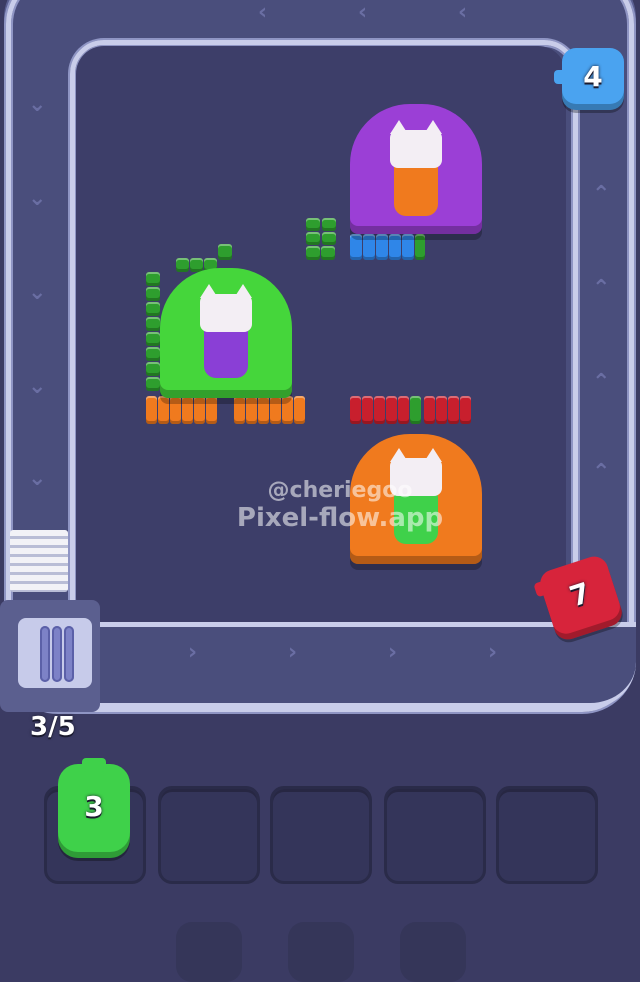 Image resolution: width=640 pixels, height=982 pixels. What do you see at coordinates (53, 727) in the screenshot?
I see `queue-counter: 3/5` at bounding box center [53, 727].